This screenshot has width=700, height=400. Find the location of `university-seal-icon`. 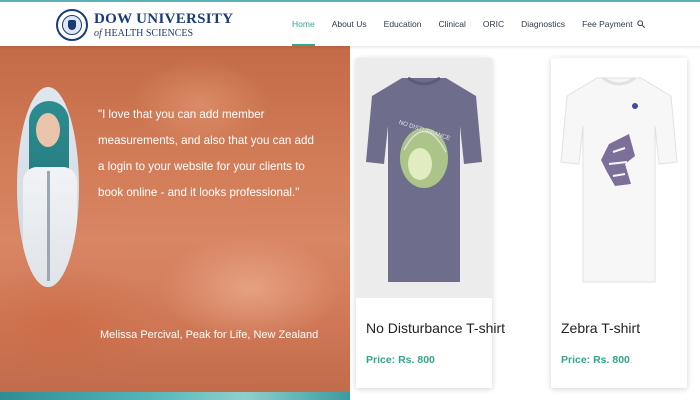

university-seal-icon is located at coordinates (72, 25).